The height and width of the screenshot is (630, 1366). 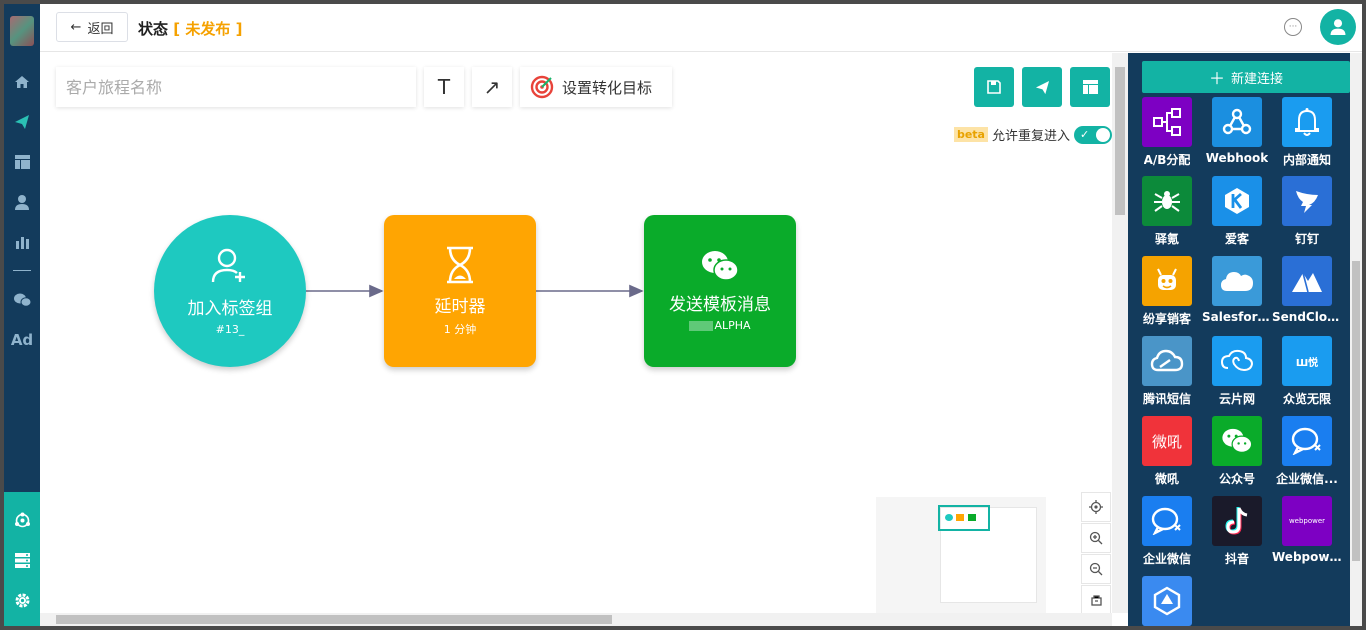 I want to click on connector-zhonglan: Ш悦 众览无限, so click(x=1307, y=376).